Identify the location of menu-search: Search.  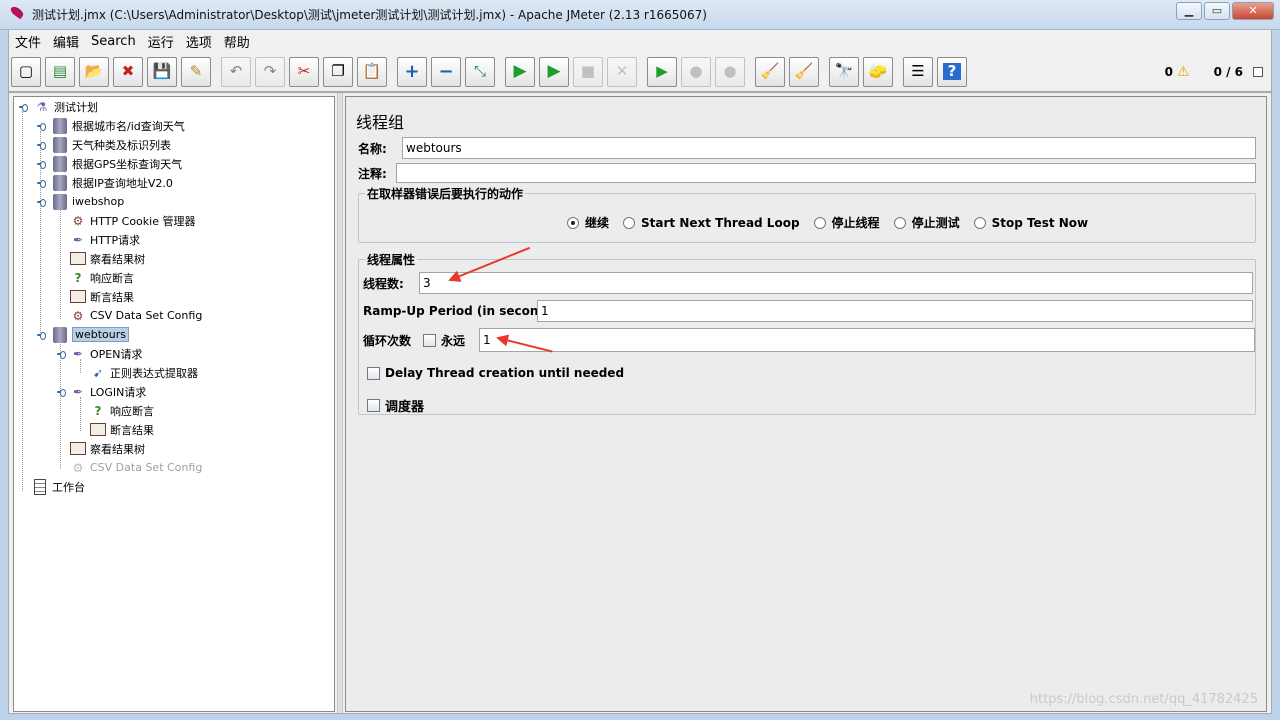
(113, 41).